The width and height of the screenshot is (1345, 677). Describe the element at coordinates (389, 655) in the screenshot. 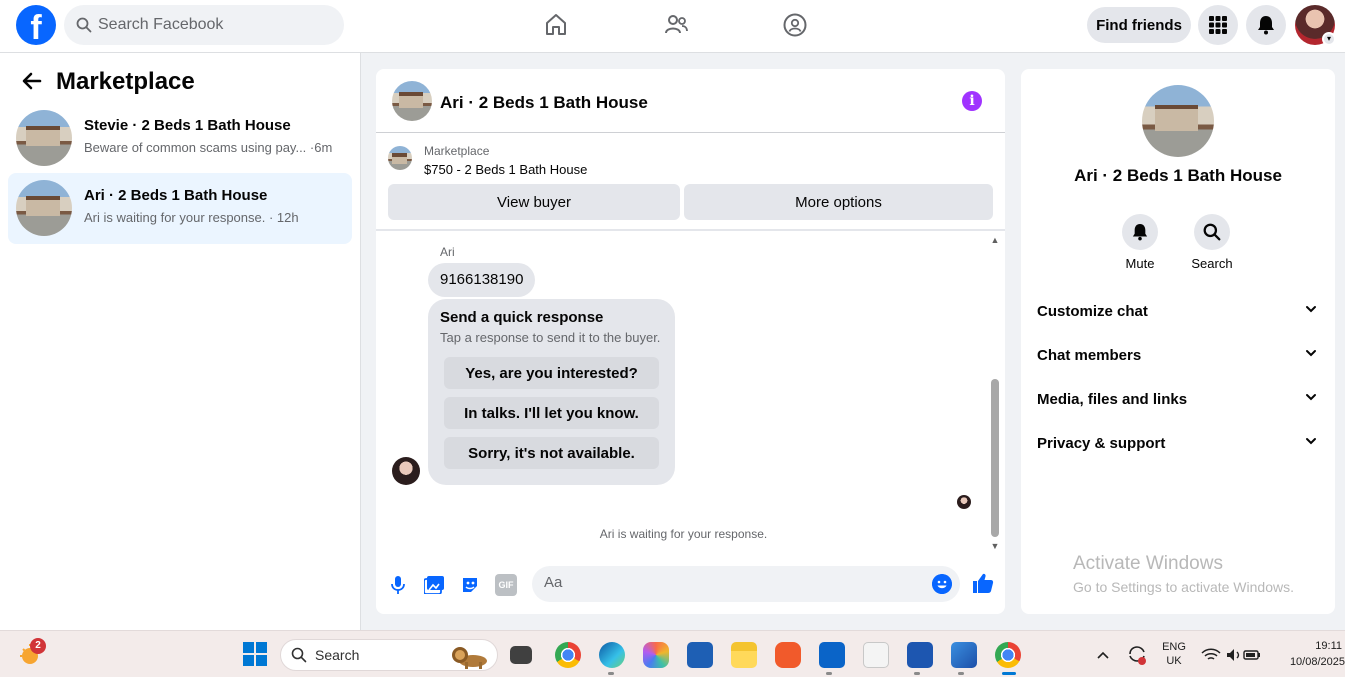

I see `taskbar-search-box: Search` at that location.